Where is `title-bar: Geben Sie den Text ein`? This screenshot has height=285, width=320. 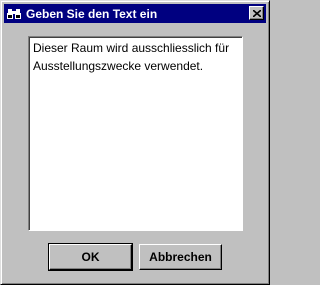
title-bar: Geben Sie den Text ein is located at coordinates (135, 13).